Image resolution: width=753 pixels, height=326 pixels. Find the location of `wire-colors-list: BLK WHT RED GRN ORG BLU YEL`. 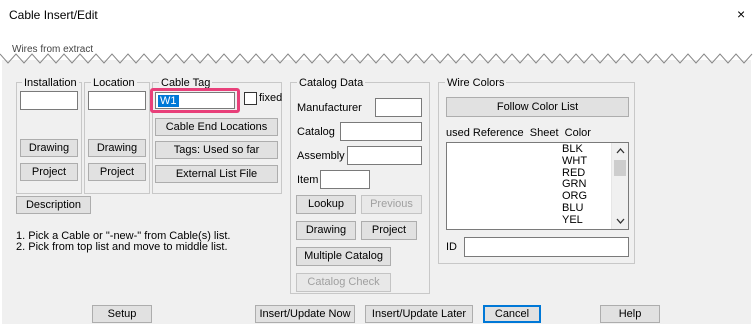

wire-colors-list: BLK WHT RED GRN ORG BLU YEL is located at coordinates (537, 186).